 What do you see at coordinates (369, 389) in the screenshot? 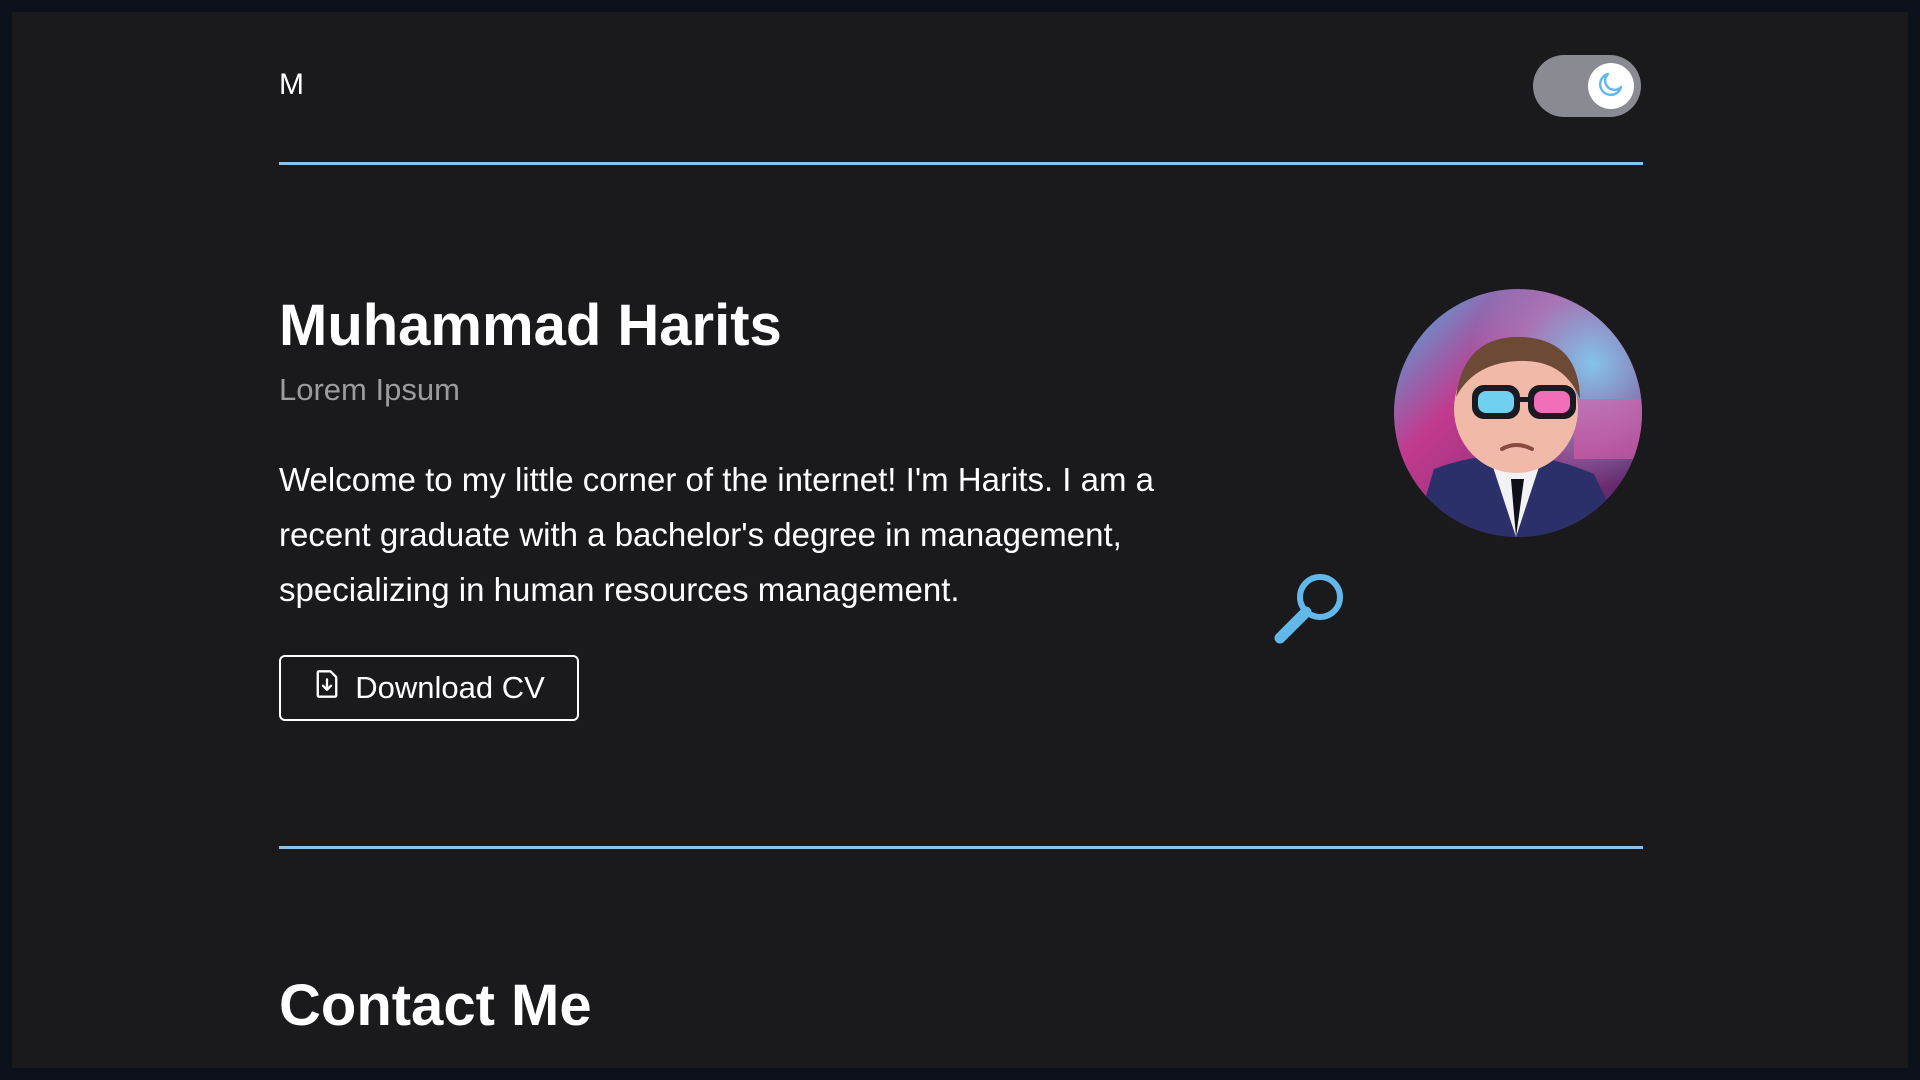
I see `hero-subtitle: Lorem Ipsum` at bounding box center [369, 389].